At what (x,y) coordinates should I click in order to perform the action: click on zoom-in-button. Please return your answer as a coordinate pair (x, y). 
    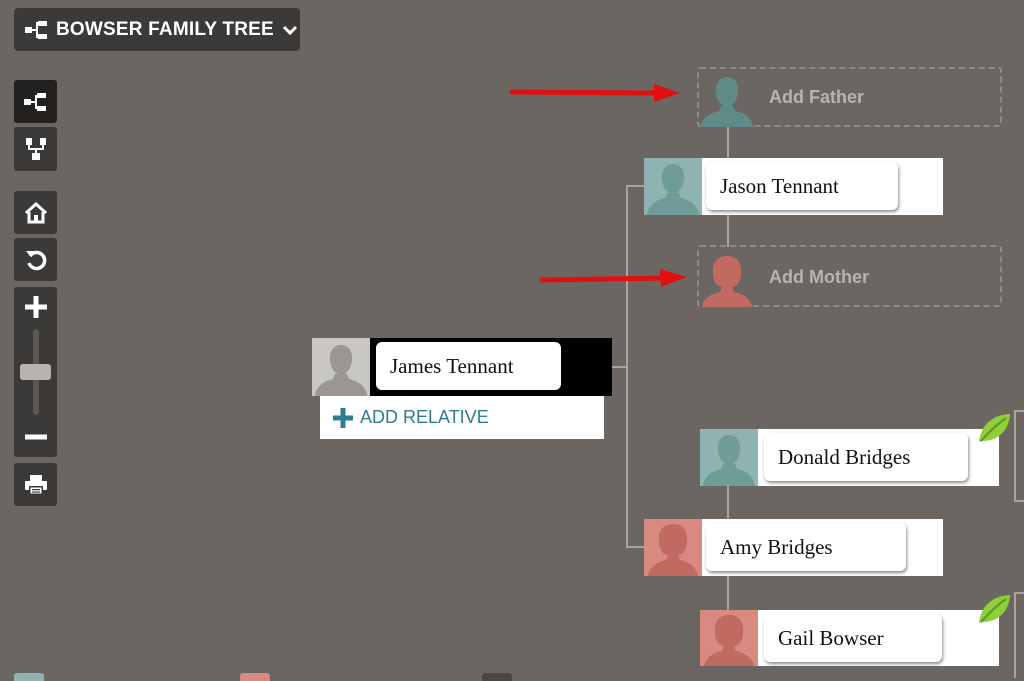
    Looking at the image, I should click on (35, 307).